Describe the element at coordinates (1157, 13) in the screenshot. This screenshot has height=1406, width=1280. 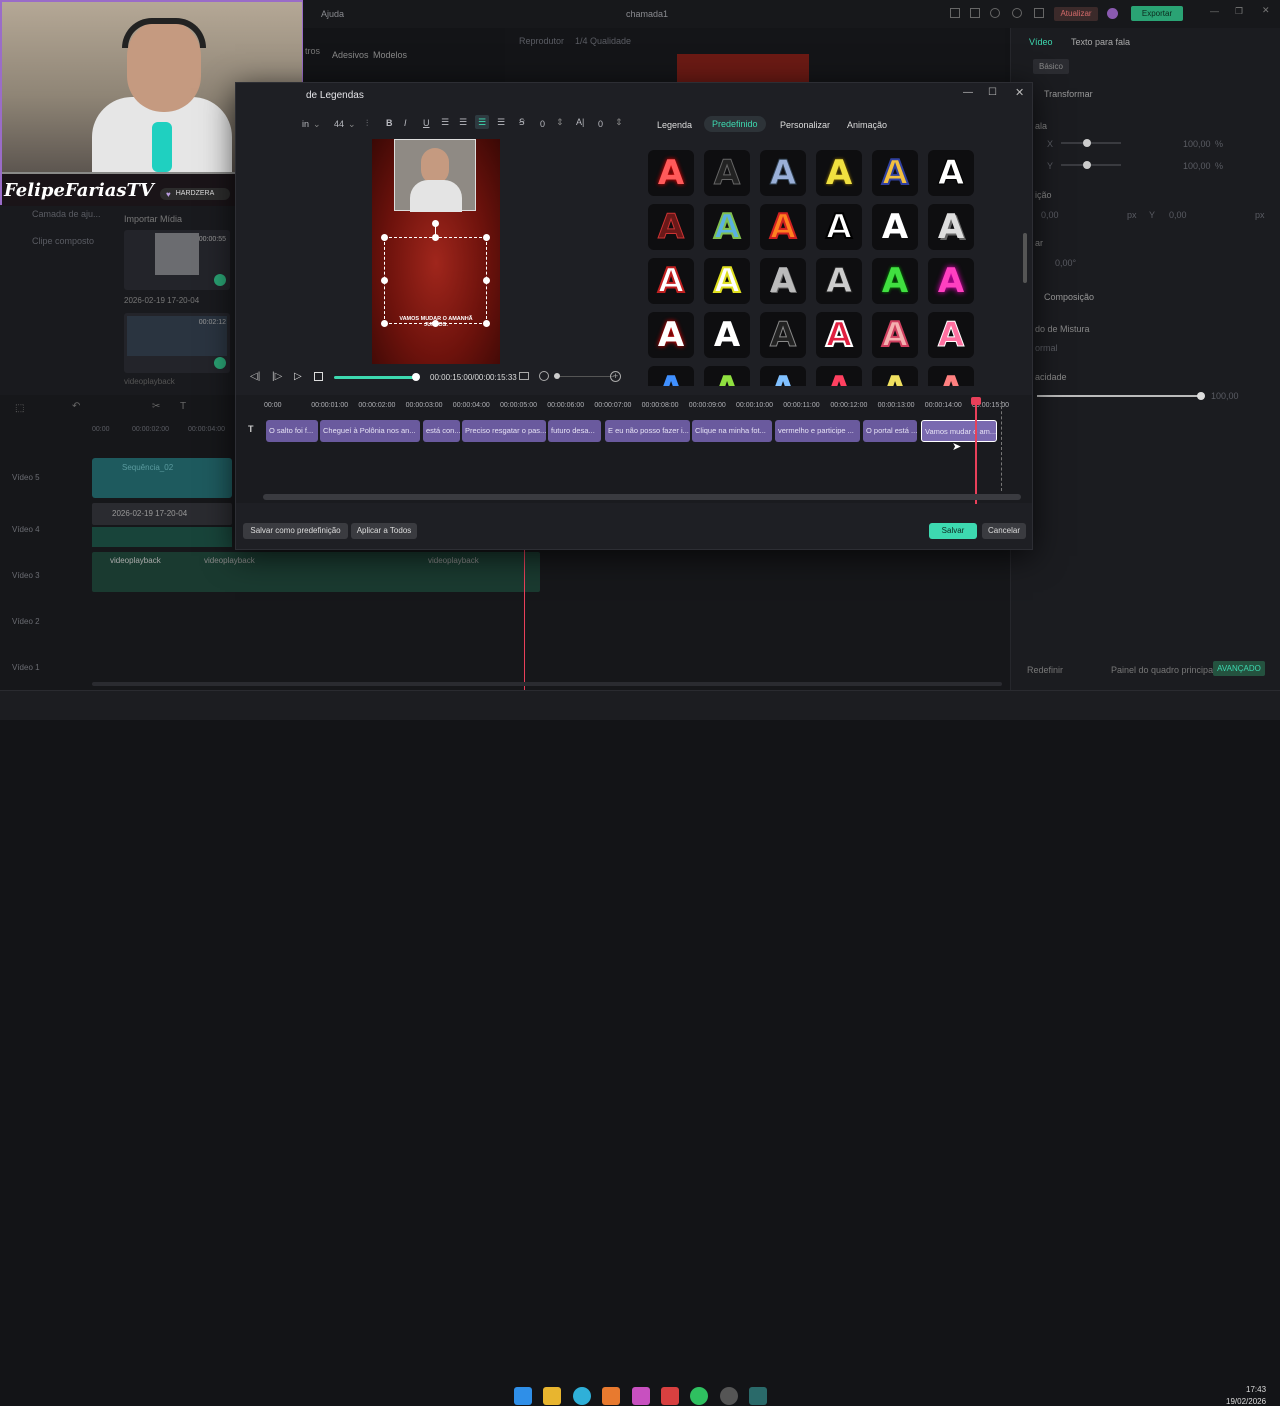
I see `export-button: Exportar` at that location.